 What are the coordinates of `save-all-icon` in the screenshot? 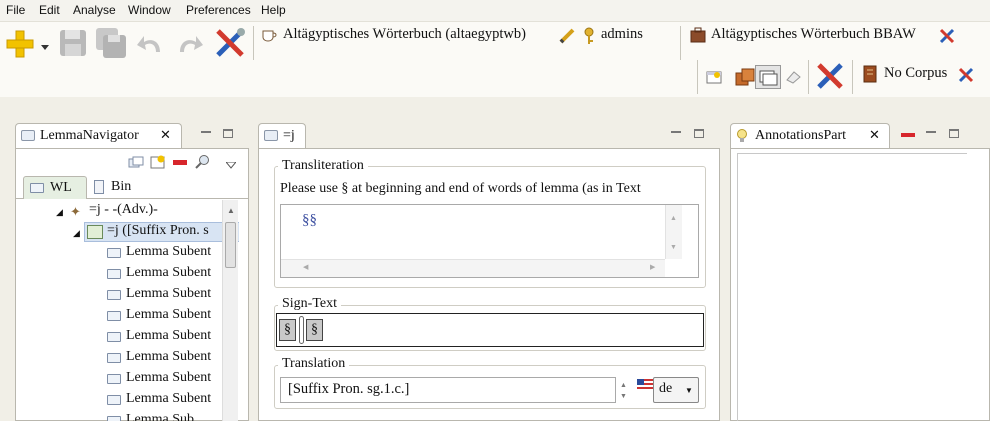 It's located at (111, 43).